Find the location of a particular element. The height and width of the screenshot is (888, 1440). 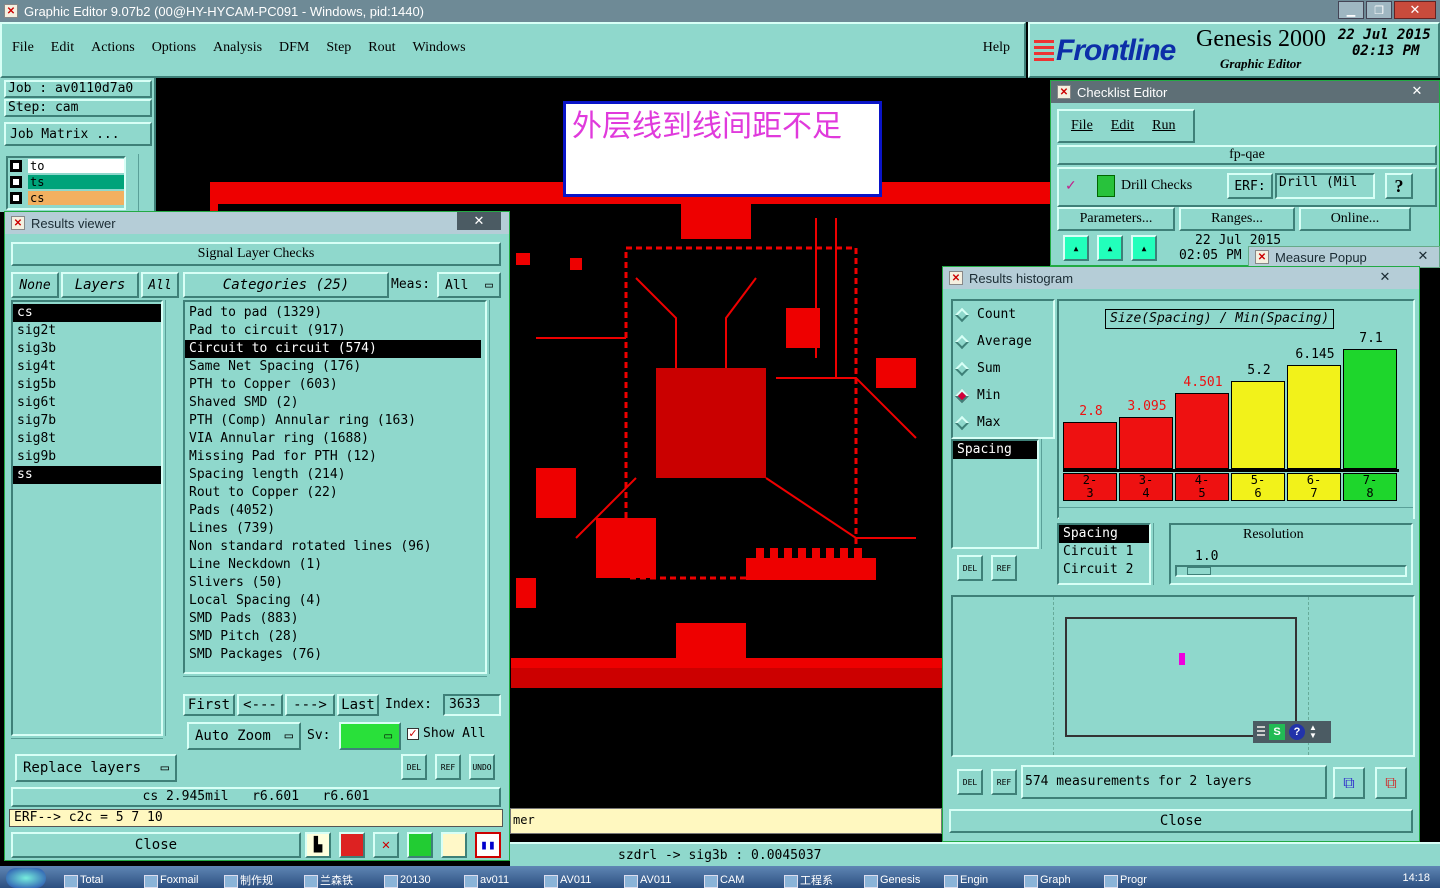

next-button: ---> is located at coordinates (310, 705).